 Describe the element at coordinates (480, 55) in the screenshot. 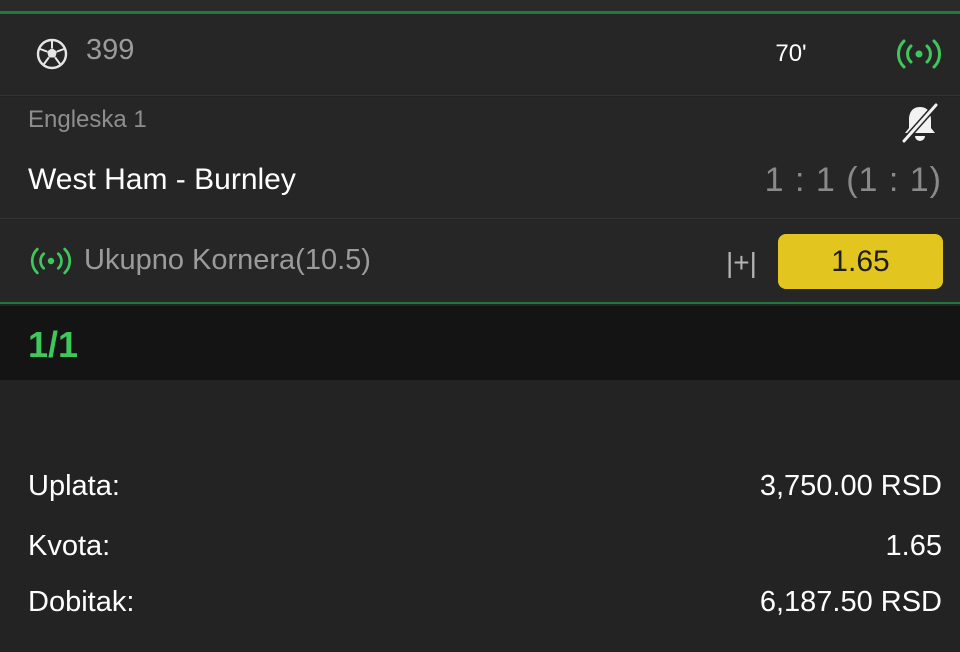

I see `event-header-row: 399 70'` at that location.